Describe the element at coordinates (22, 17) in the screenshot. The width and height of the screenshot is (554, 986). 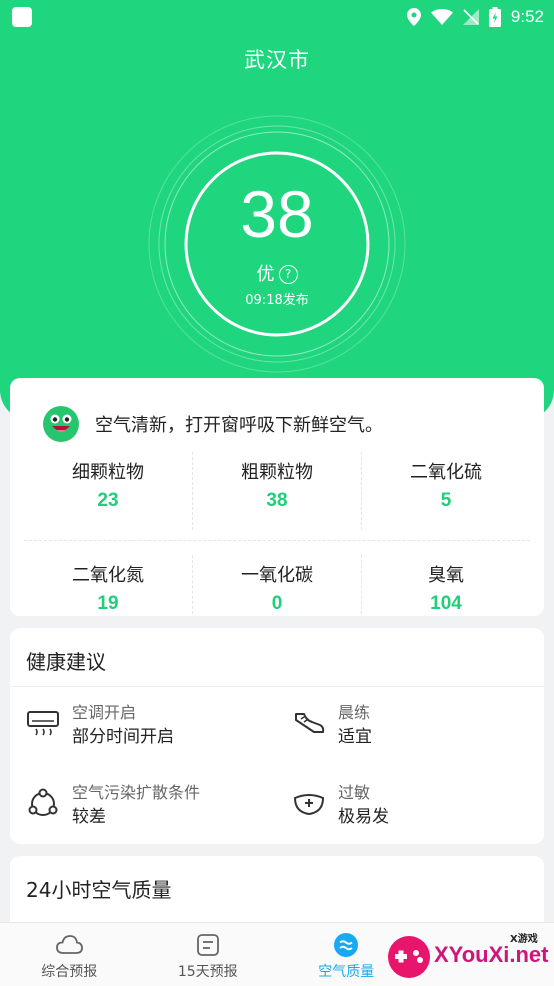
I see `notification-icon` at that location.